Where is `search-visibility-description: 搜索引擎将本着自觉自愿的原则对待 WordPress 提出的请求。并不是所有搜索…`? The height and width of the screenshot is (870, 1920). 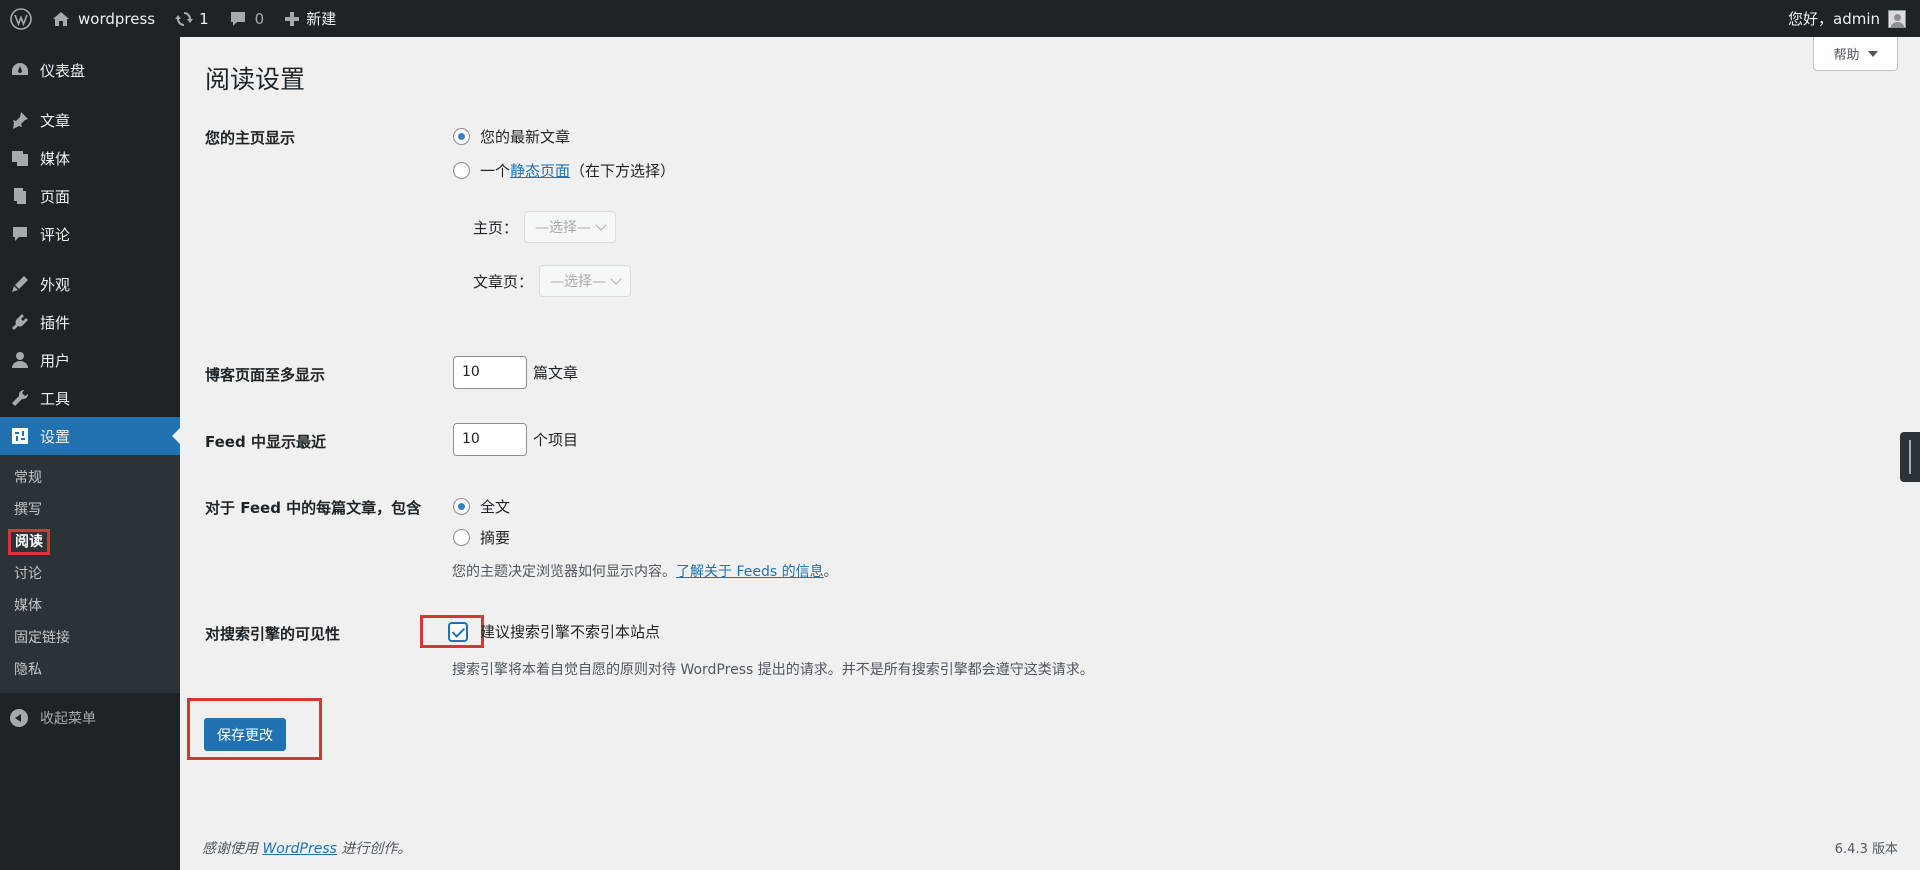 search-visibility-description: 搜索引擎将本着自觉自愿的原则对待 WordPress 提出的请求。并不是所有搜索… is located at coordinates (773, 670).